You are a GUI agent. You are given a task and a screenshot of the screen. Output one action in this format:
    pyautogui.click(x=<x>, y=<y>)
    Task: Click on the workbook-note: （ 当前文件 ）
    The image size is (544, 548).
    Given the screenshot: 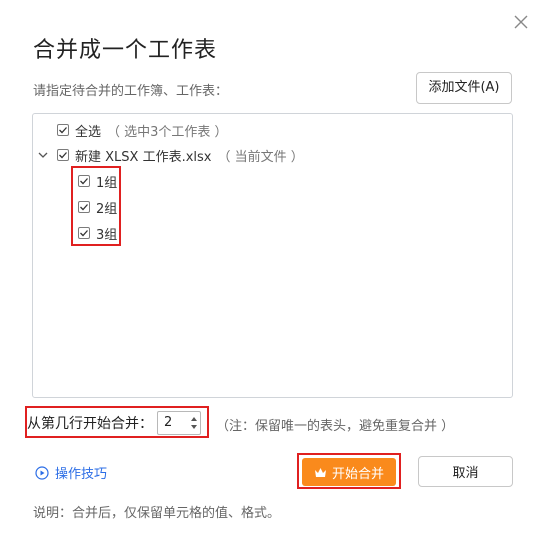 What is the action you would take?
    pyautogui.click(x=260, y=157)
    